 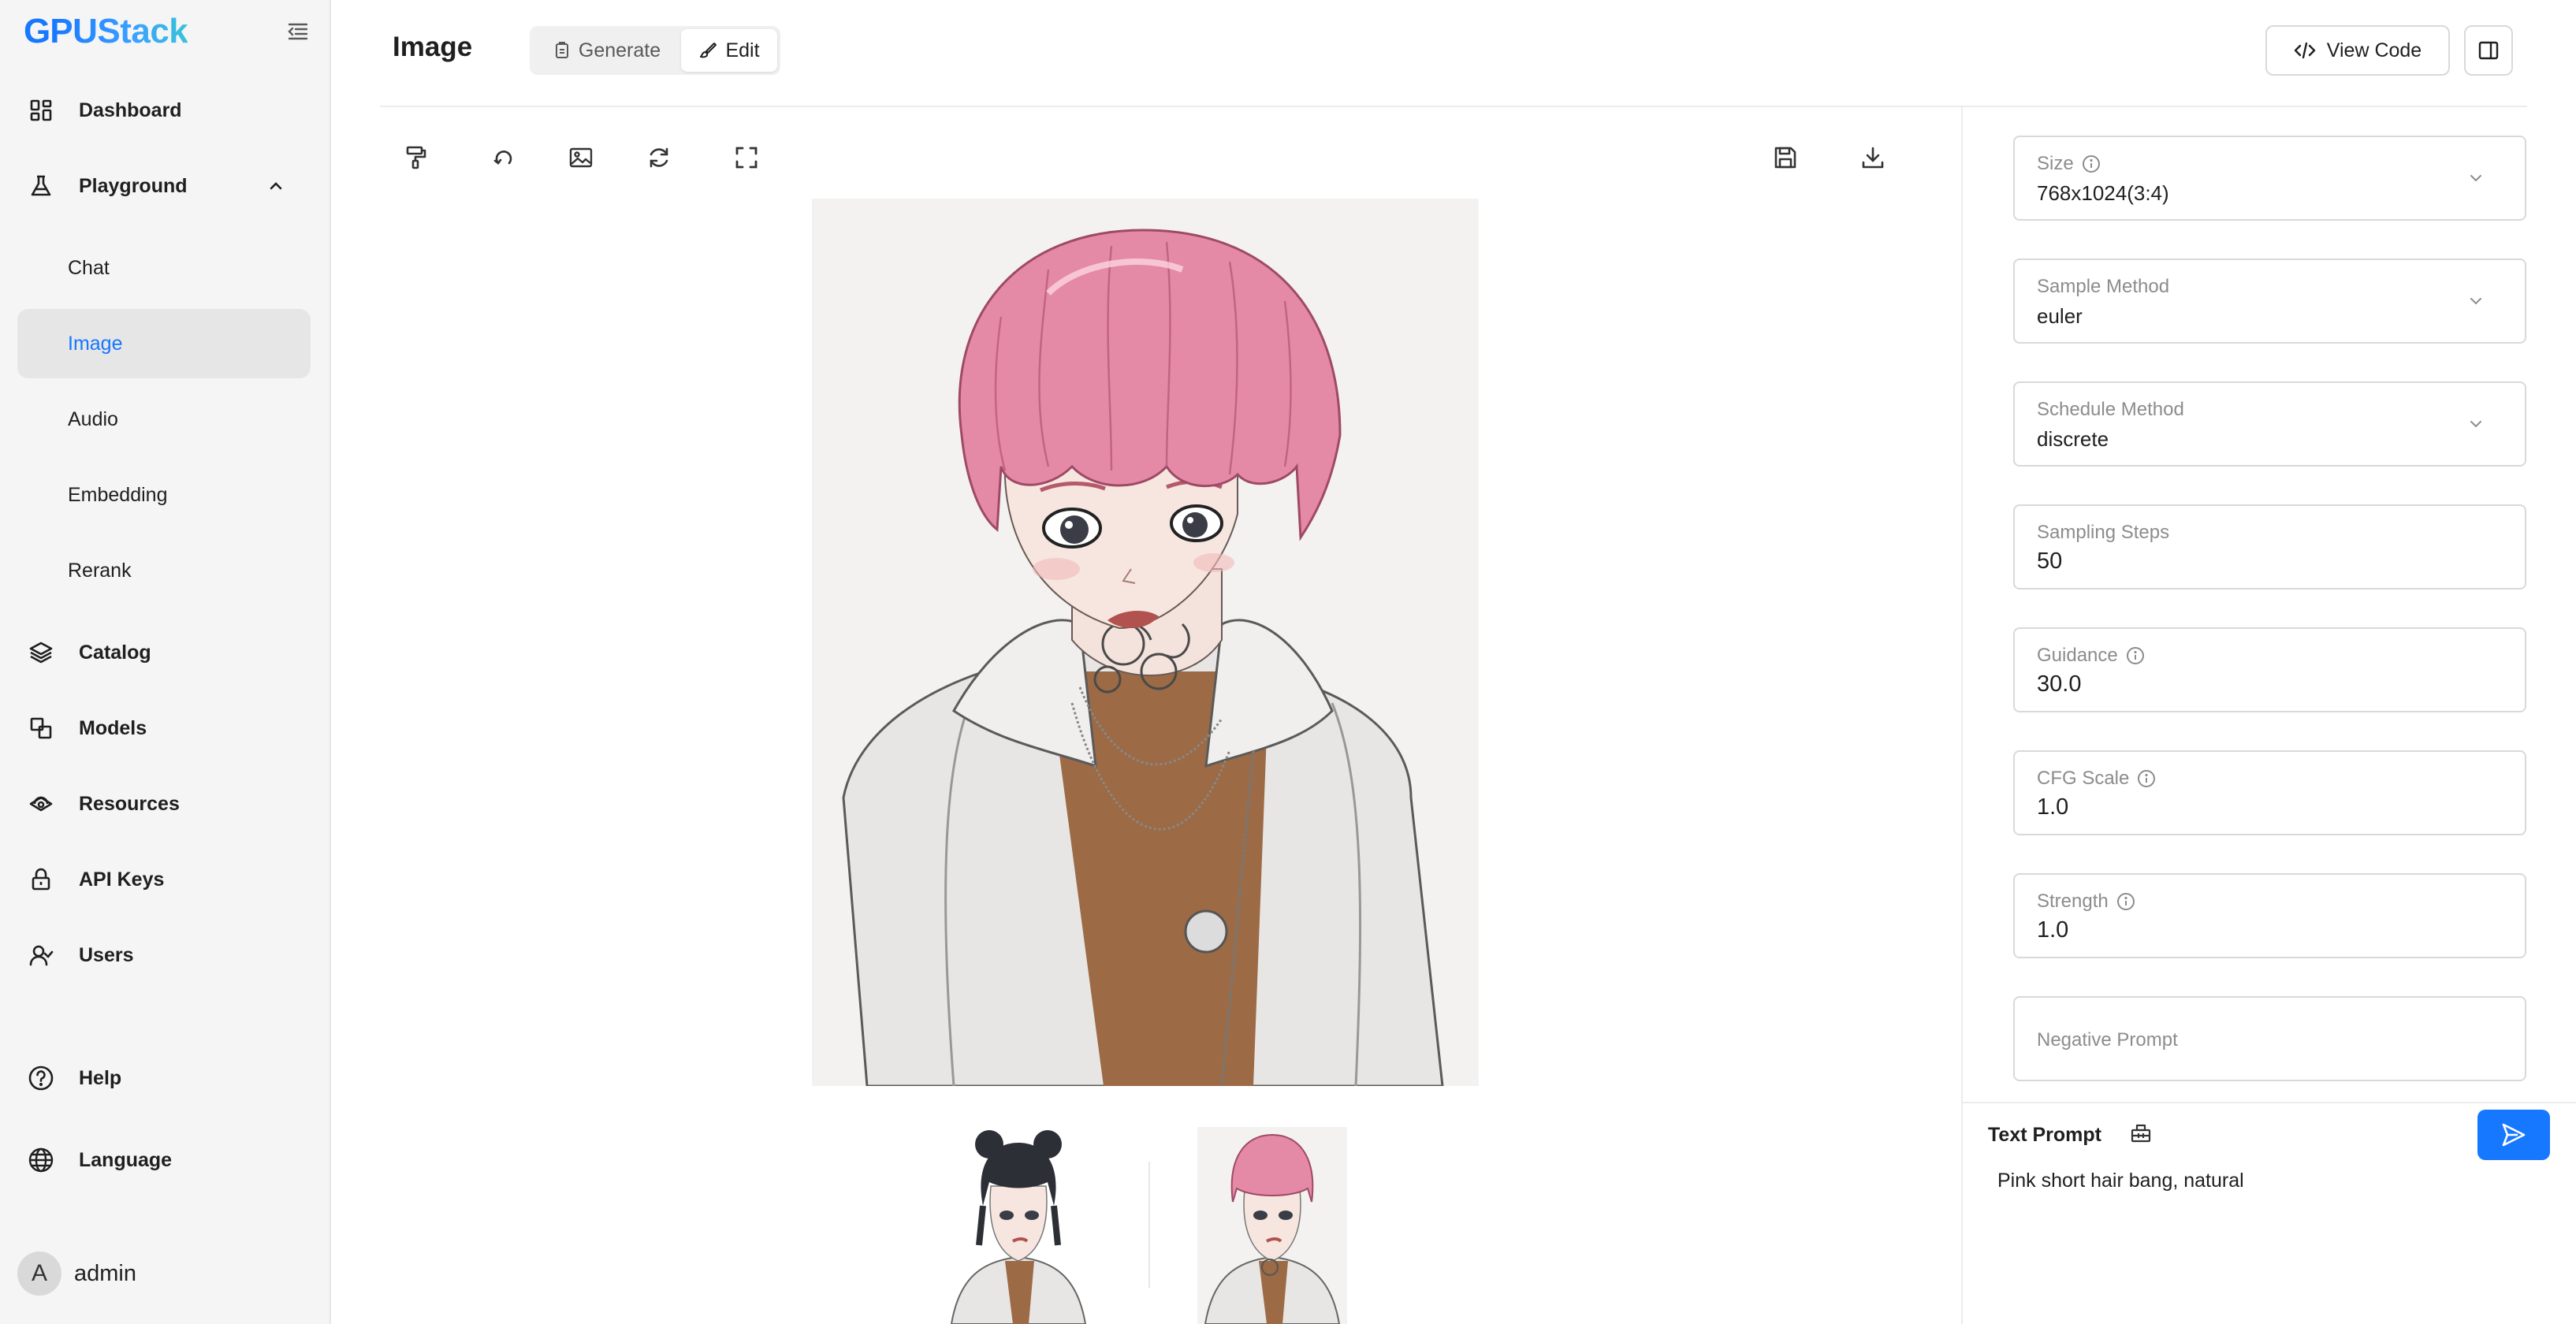 I want to click on send-icon, so click(x=2514, y=1135).